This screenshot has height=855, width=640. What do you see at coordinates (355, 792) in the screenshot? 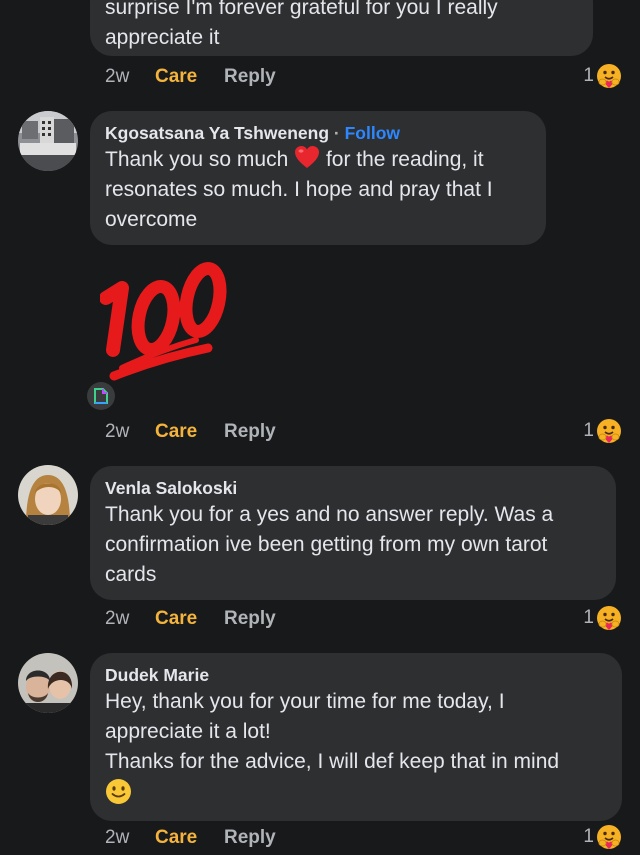
I see `comment-emoji-line` at bounding box center [355, 792].